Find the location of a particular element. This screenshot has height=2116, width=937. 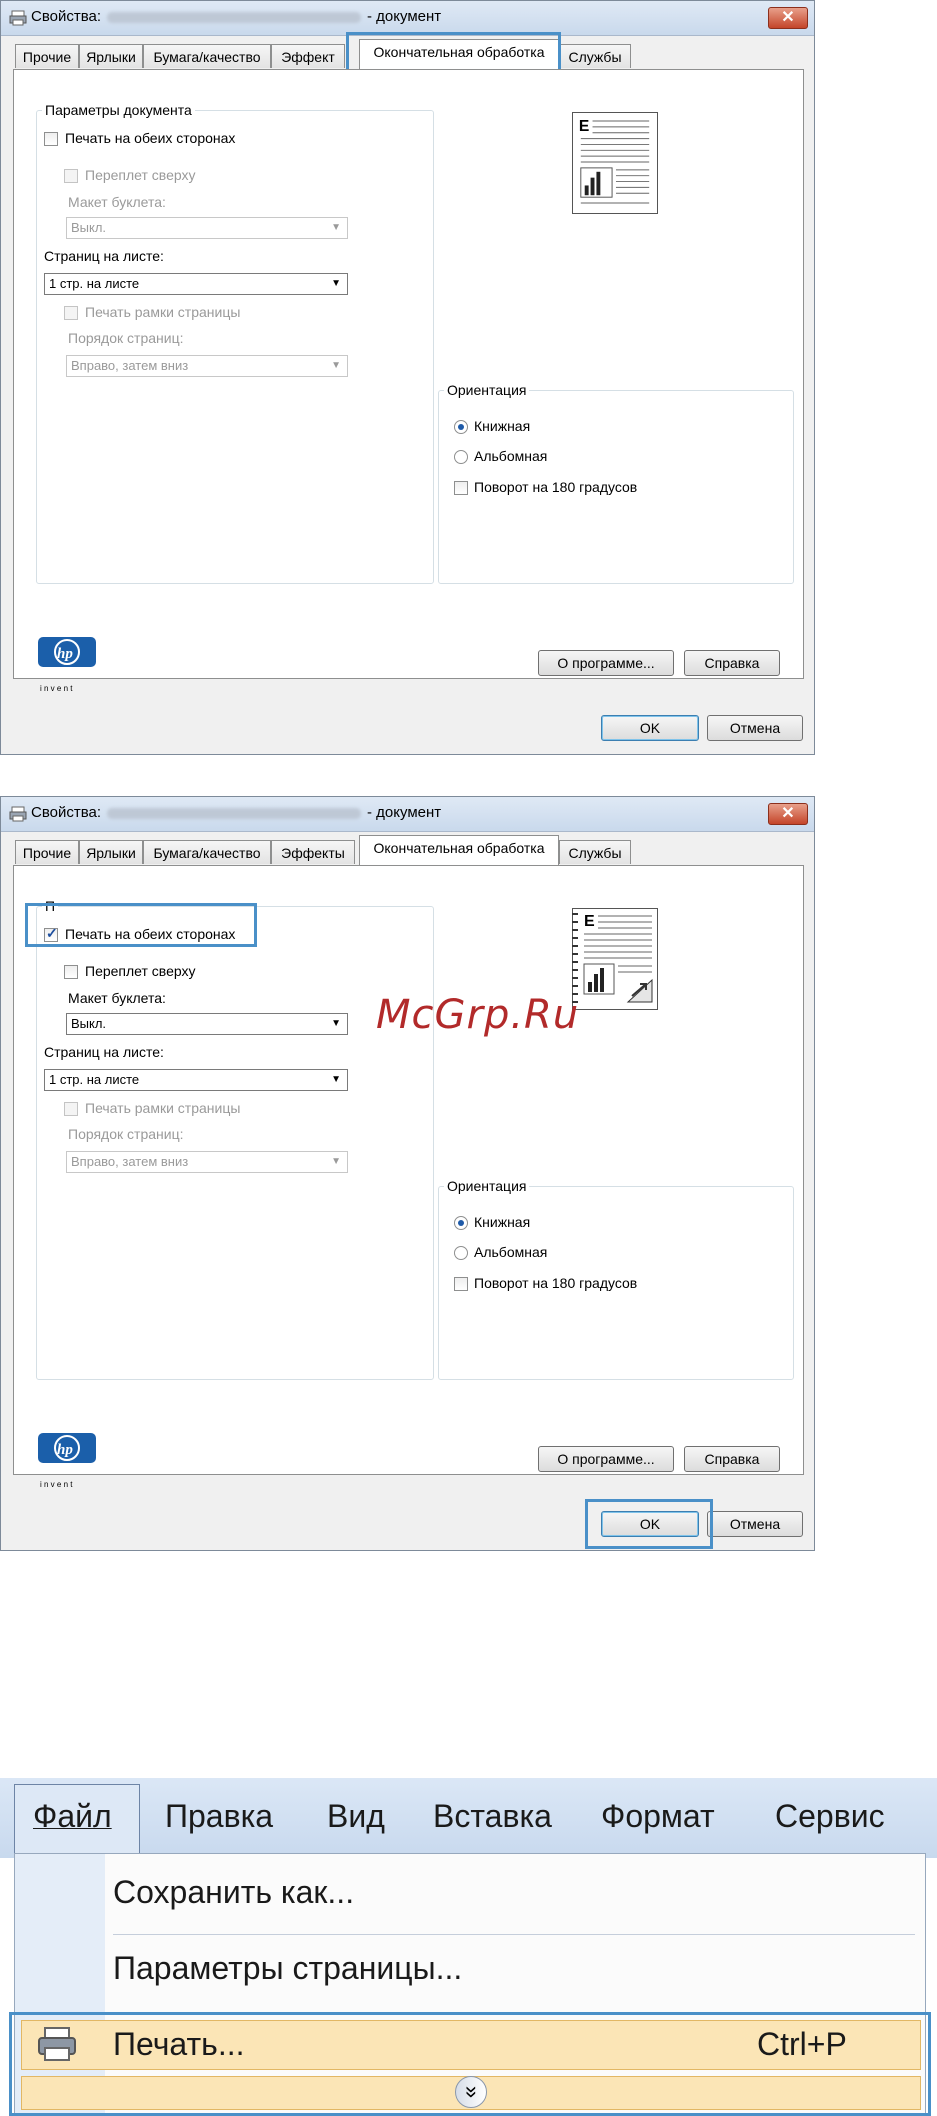

menu-separator is located at coordinates (514, 1934).